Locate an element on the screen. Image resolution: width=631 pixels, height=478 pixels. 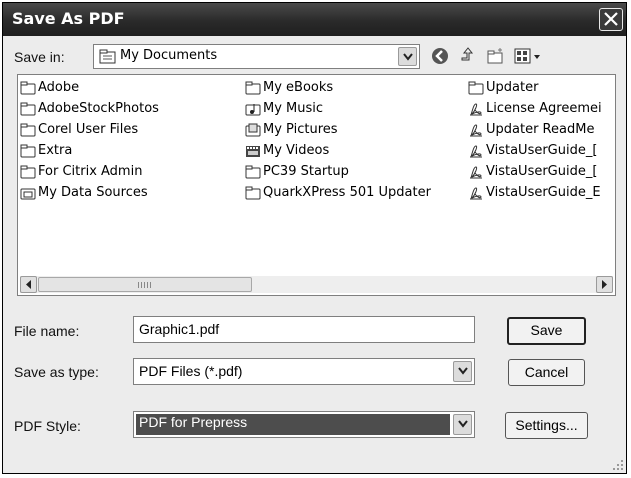
file-list-item: QuarkXPress 501 Updater is located at coordinates (351, 192).